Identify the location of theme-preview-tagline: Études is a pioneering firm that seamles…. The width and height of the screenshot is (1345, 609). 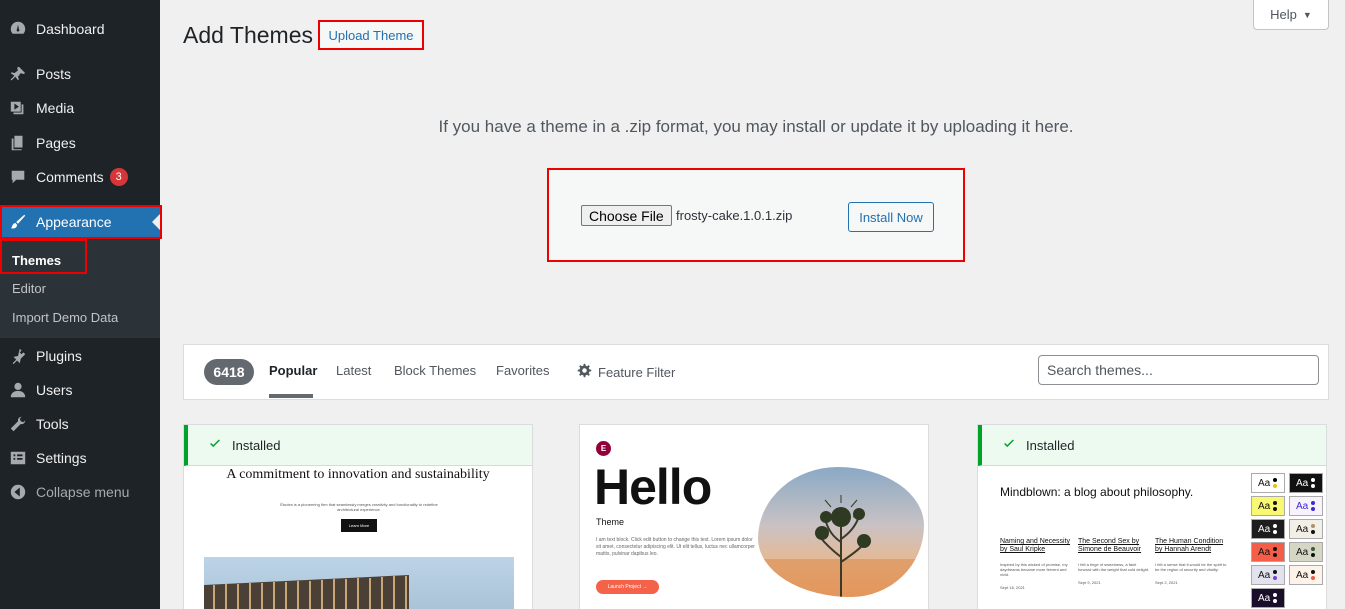
(359, 507).